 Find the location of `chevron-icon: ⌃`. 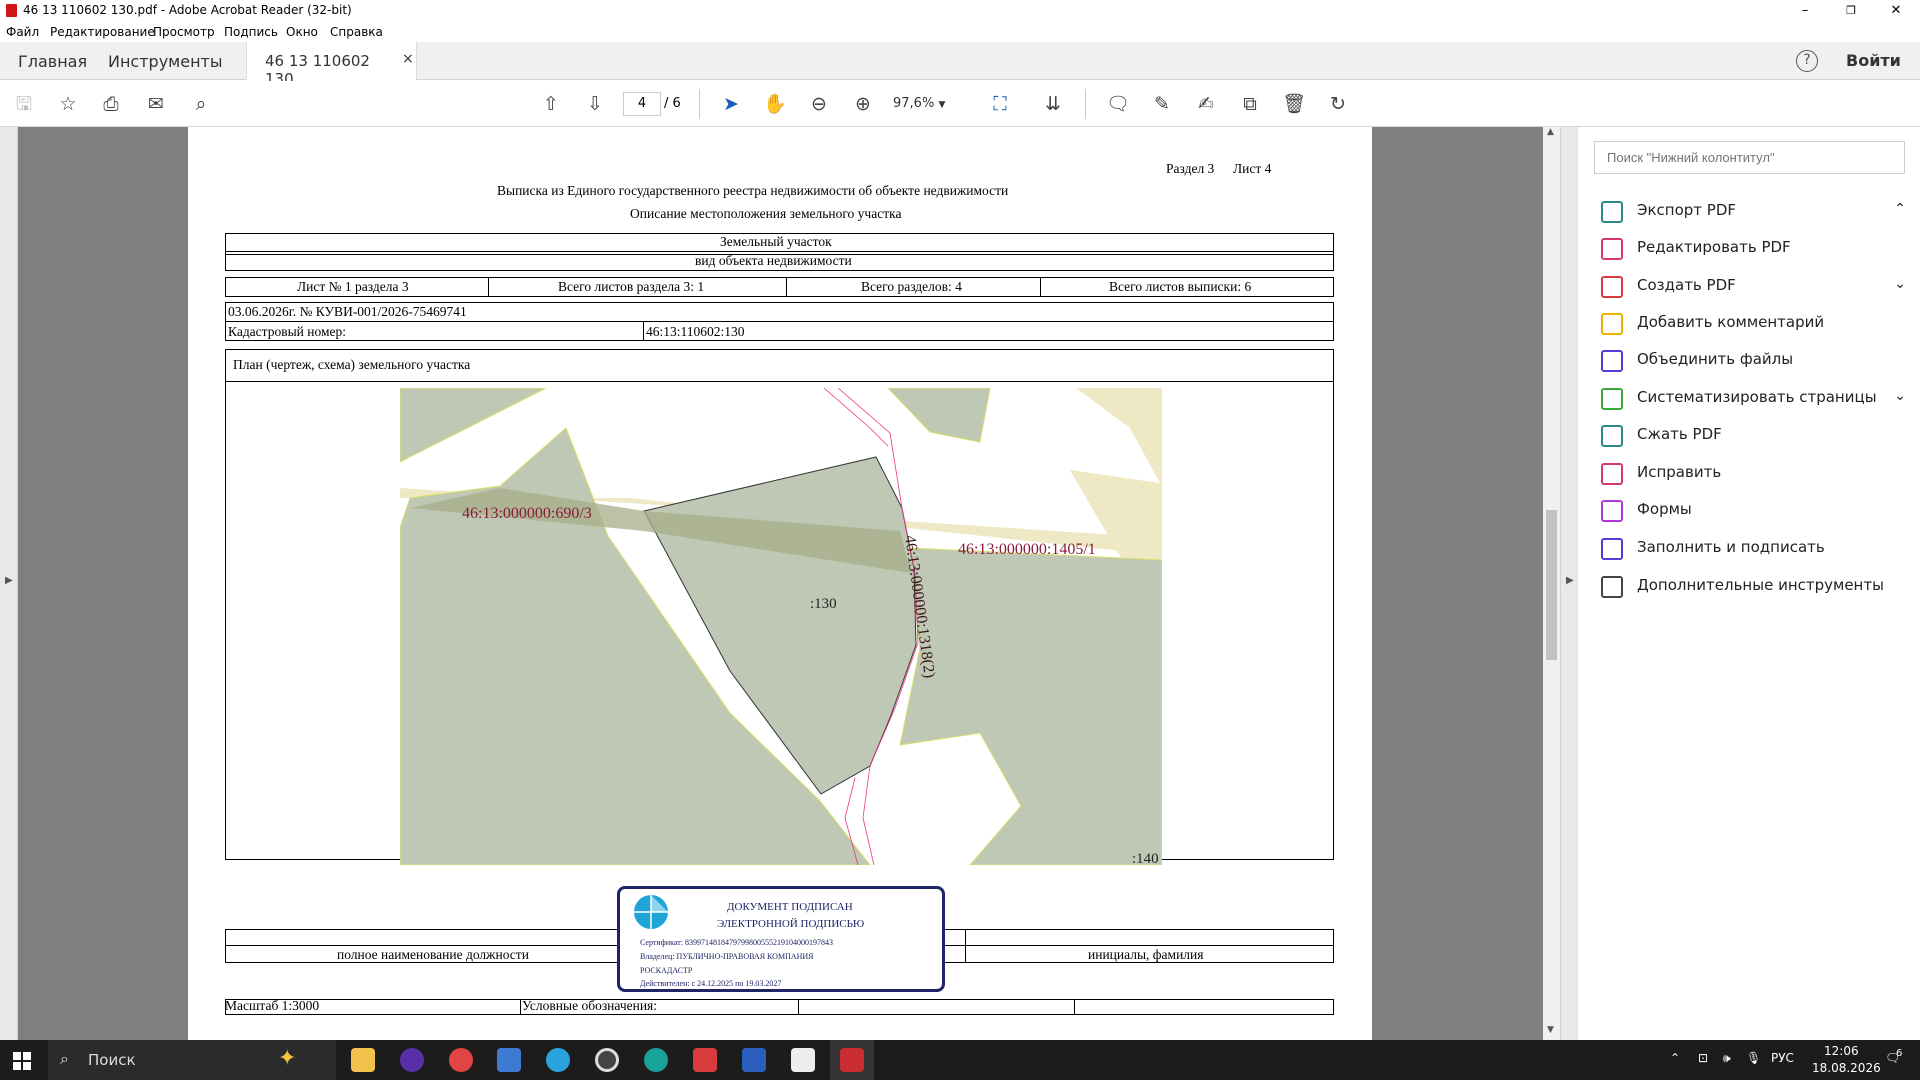

chevron-icon: ⌃ is located at coordinates (1900, 209).